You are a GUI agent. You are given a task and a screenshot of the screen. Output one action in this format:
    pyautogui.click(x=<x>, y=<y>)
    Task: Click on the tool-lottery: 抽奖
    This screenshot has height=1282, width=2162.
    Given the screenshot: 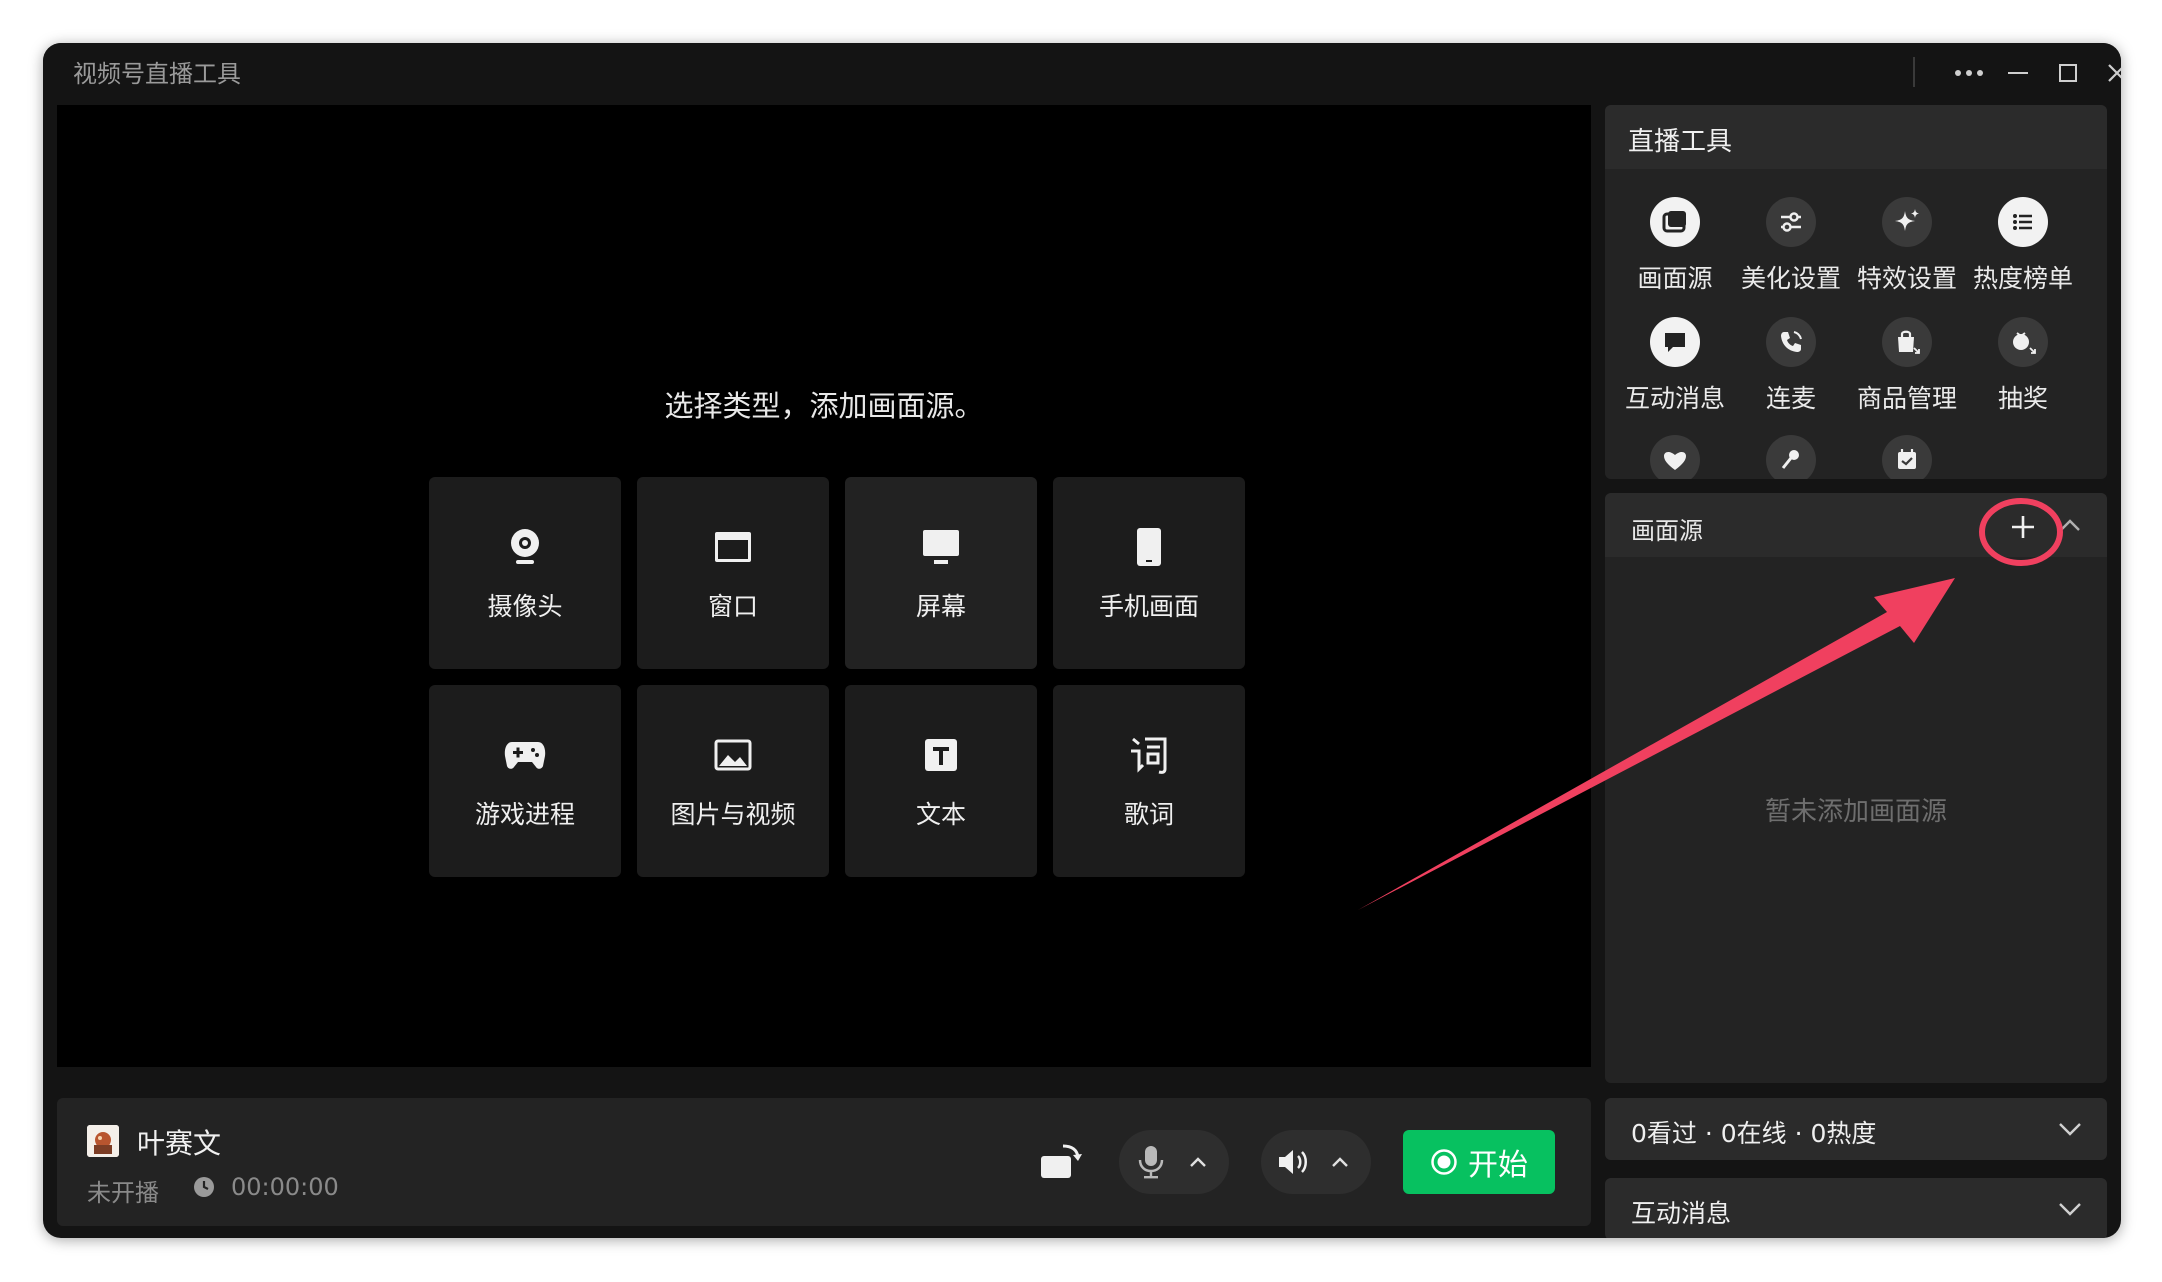 What is the action you would take?
    pyautogui.click(x=2023, y=370)
    